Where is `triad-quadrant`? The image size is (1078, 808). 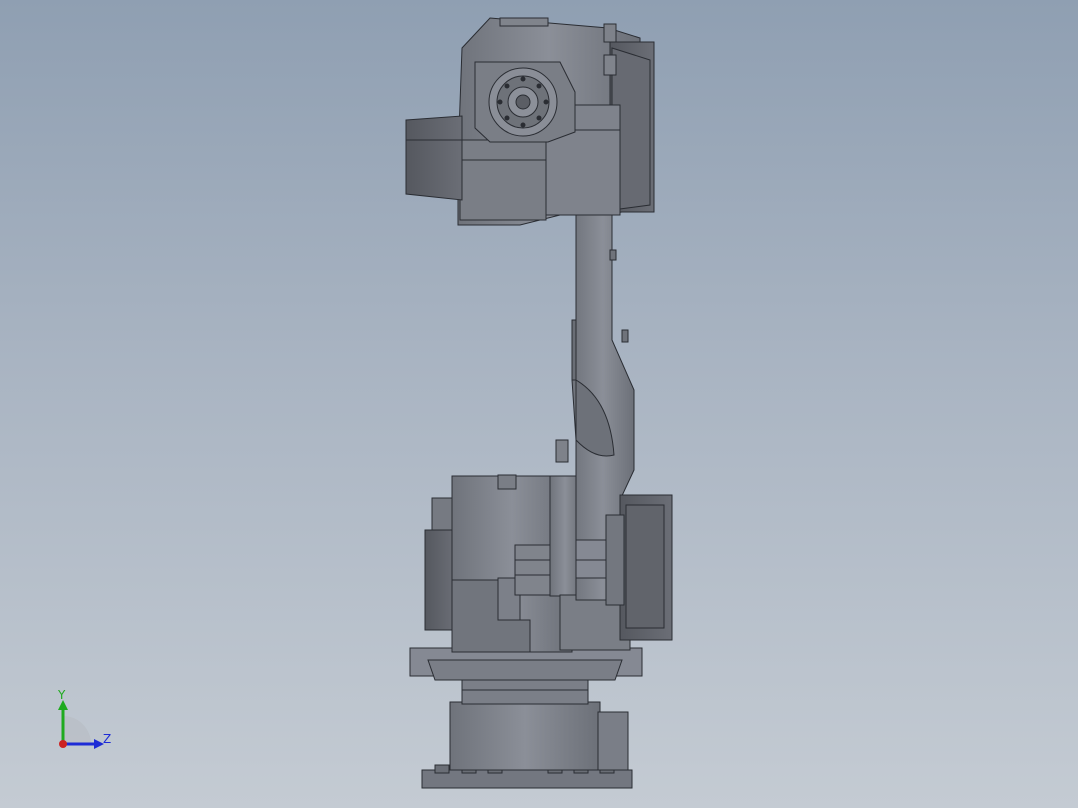
triad-quadrant is located at coordinates (77, 730).